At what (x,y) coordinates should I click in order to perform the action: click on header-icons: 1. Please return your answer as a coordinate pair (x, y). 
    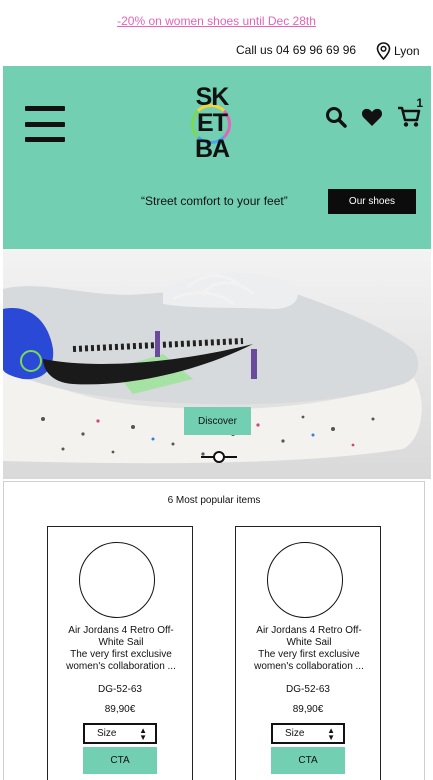
    Looking at the image, I should click on (374, 112).